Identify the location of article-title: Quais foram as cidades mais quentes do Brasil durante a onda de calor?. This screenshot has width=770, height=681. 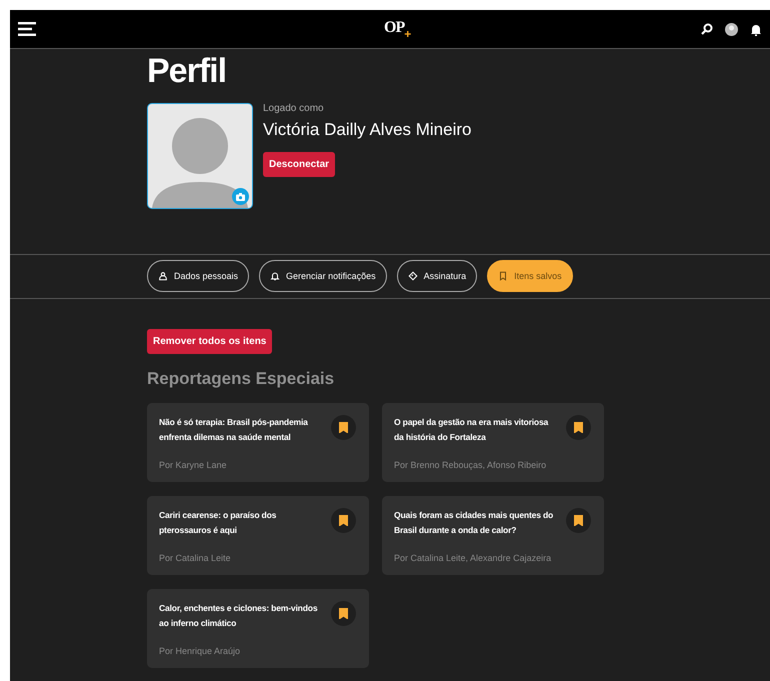
(476, 527).